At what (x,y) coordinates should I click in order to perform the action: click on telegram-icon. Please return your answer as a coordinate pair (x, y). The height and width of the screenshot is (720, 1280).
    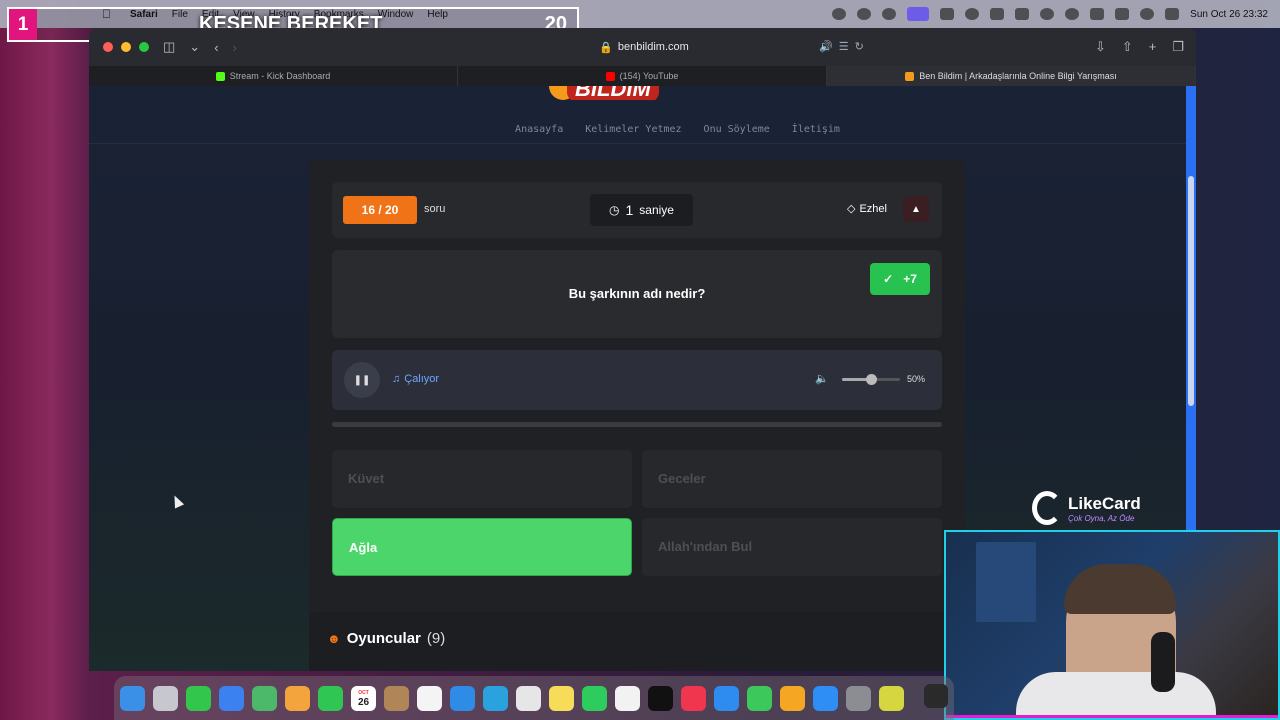
    Looking at the image, I should click on (495, 698).